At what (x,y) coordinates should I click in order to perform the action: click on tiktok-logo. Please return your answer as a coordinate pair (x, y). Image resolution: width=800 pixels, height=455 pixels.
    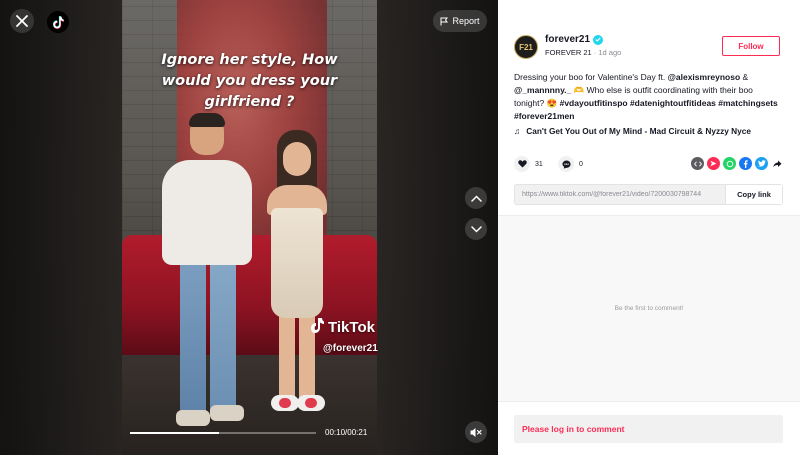
    Looking at the image, I should click on (58, 22).